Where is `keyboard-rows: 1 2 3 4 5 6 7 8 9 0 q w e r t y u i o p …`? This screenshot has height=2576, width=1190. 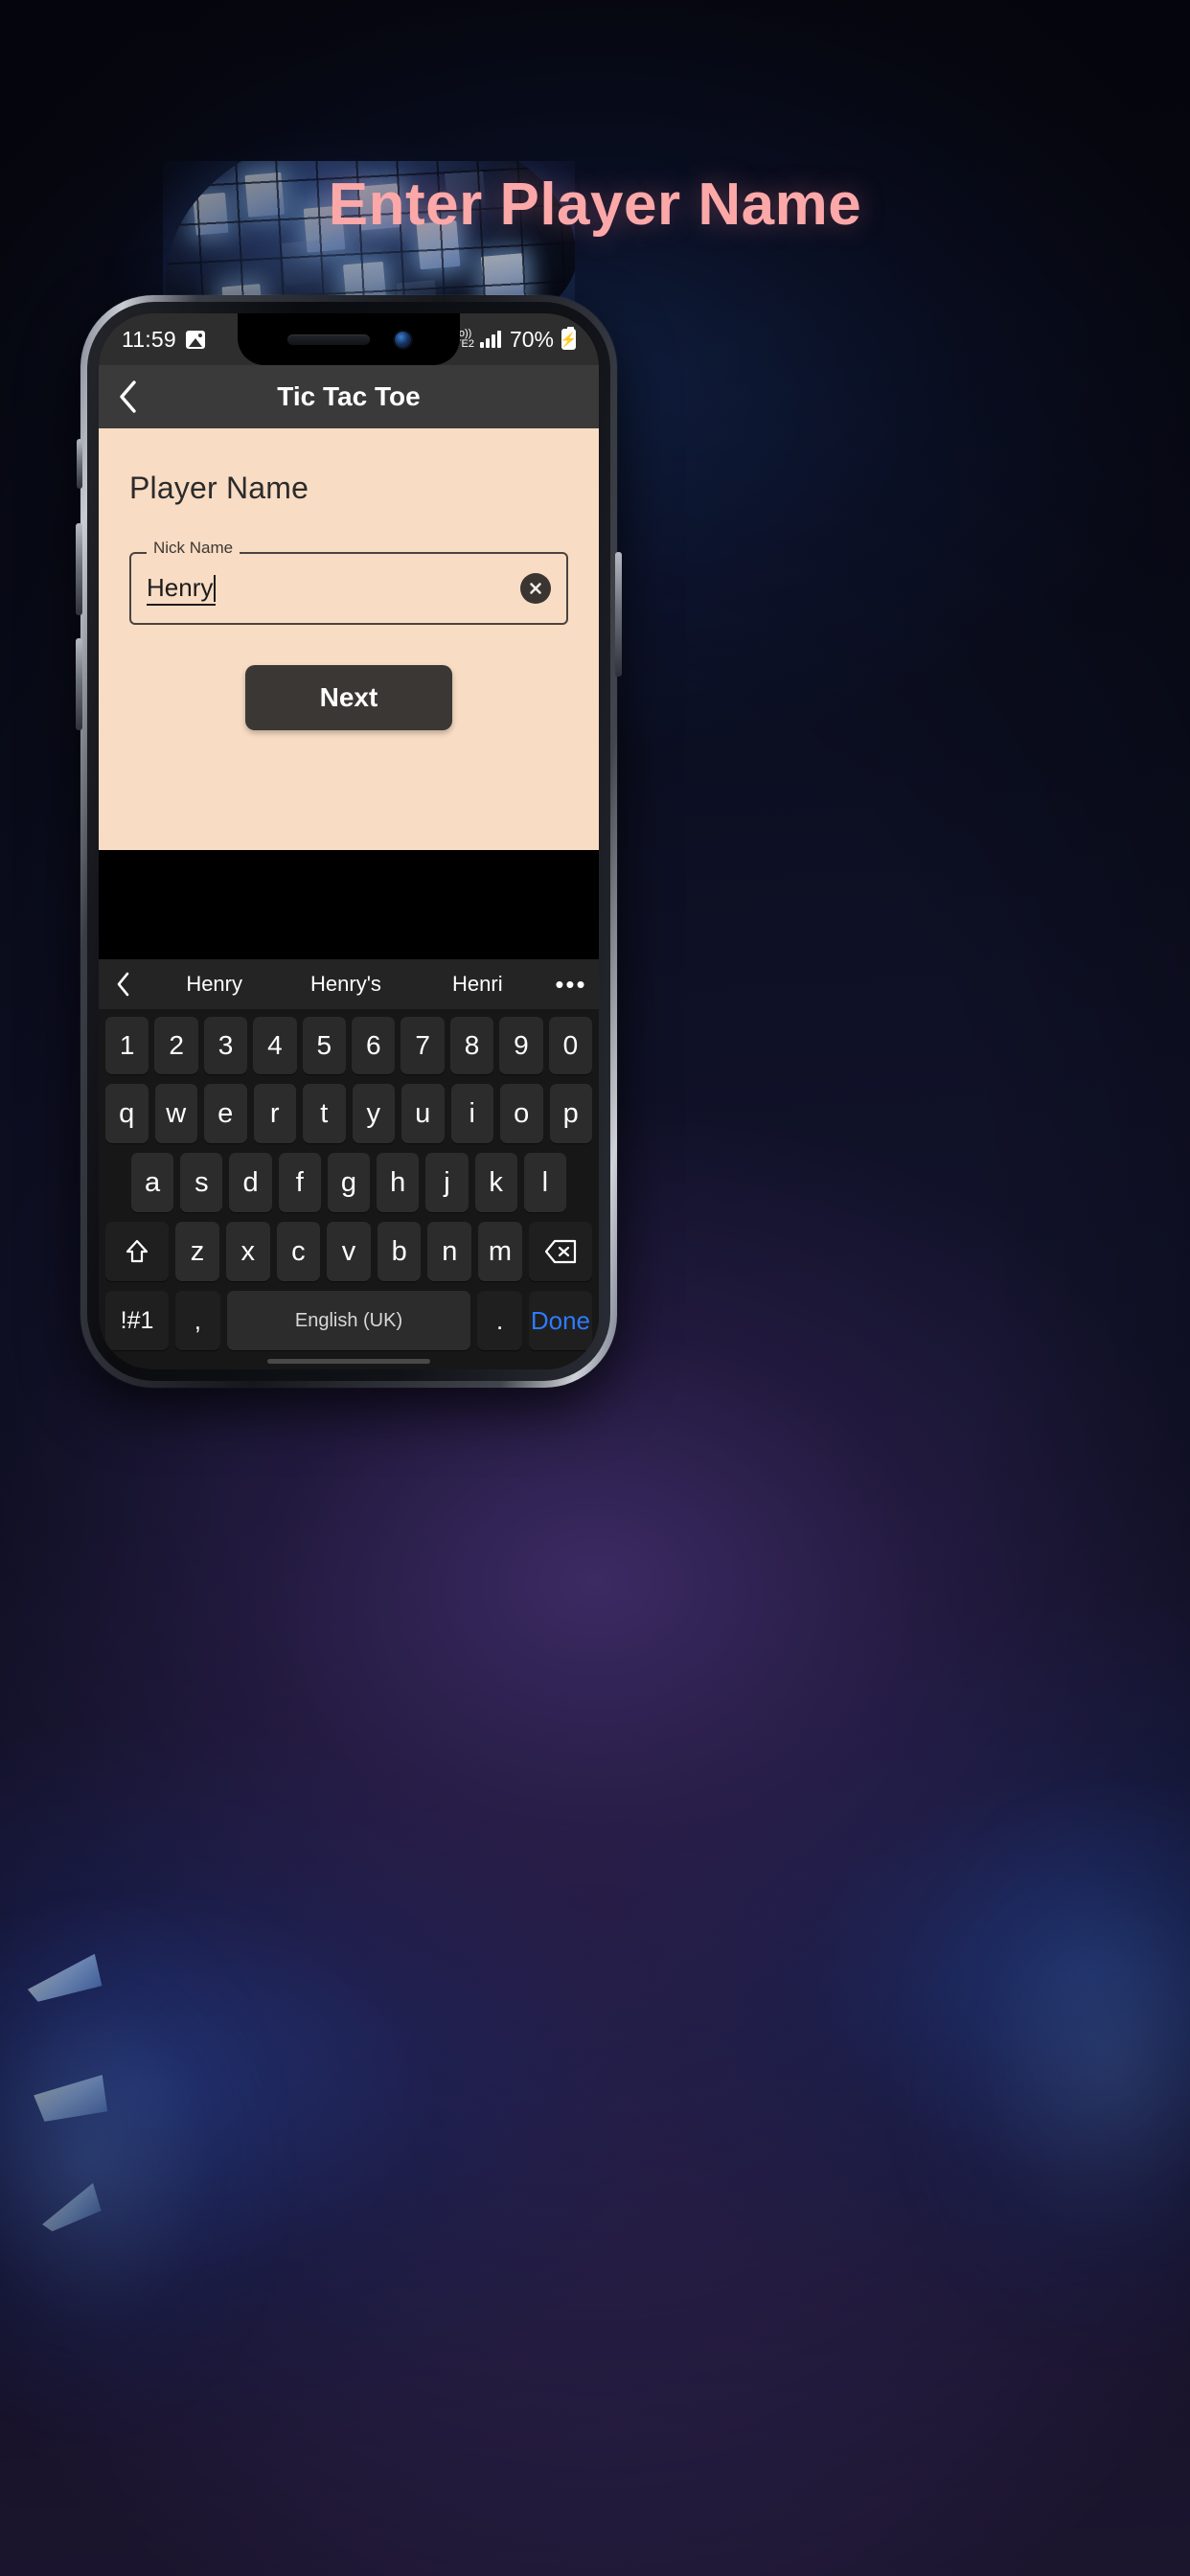 keyboard-rows: 1 2 3 4 5 6 7 8 9 0 q w e r t y u i o p … is located at coordinates (349, 1179).